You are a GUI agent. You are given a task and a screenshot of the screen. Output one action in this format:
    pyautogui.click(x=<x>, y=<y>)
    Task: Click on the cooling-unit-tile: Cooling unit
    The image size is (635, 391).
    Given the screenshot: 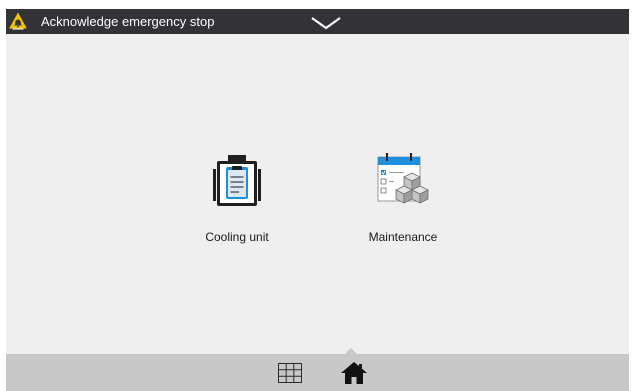 What is the action you would take?
    pyautogui.click(x=237, y=196)
    